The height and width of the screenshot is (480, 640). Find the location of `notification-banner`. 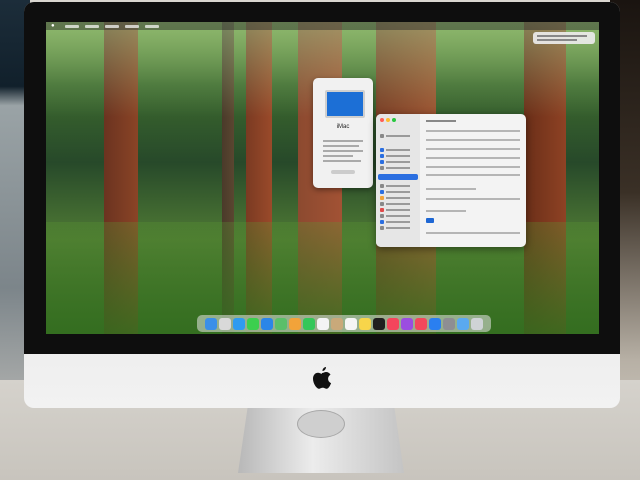

notification-banner is located at coordinates (564, 38).